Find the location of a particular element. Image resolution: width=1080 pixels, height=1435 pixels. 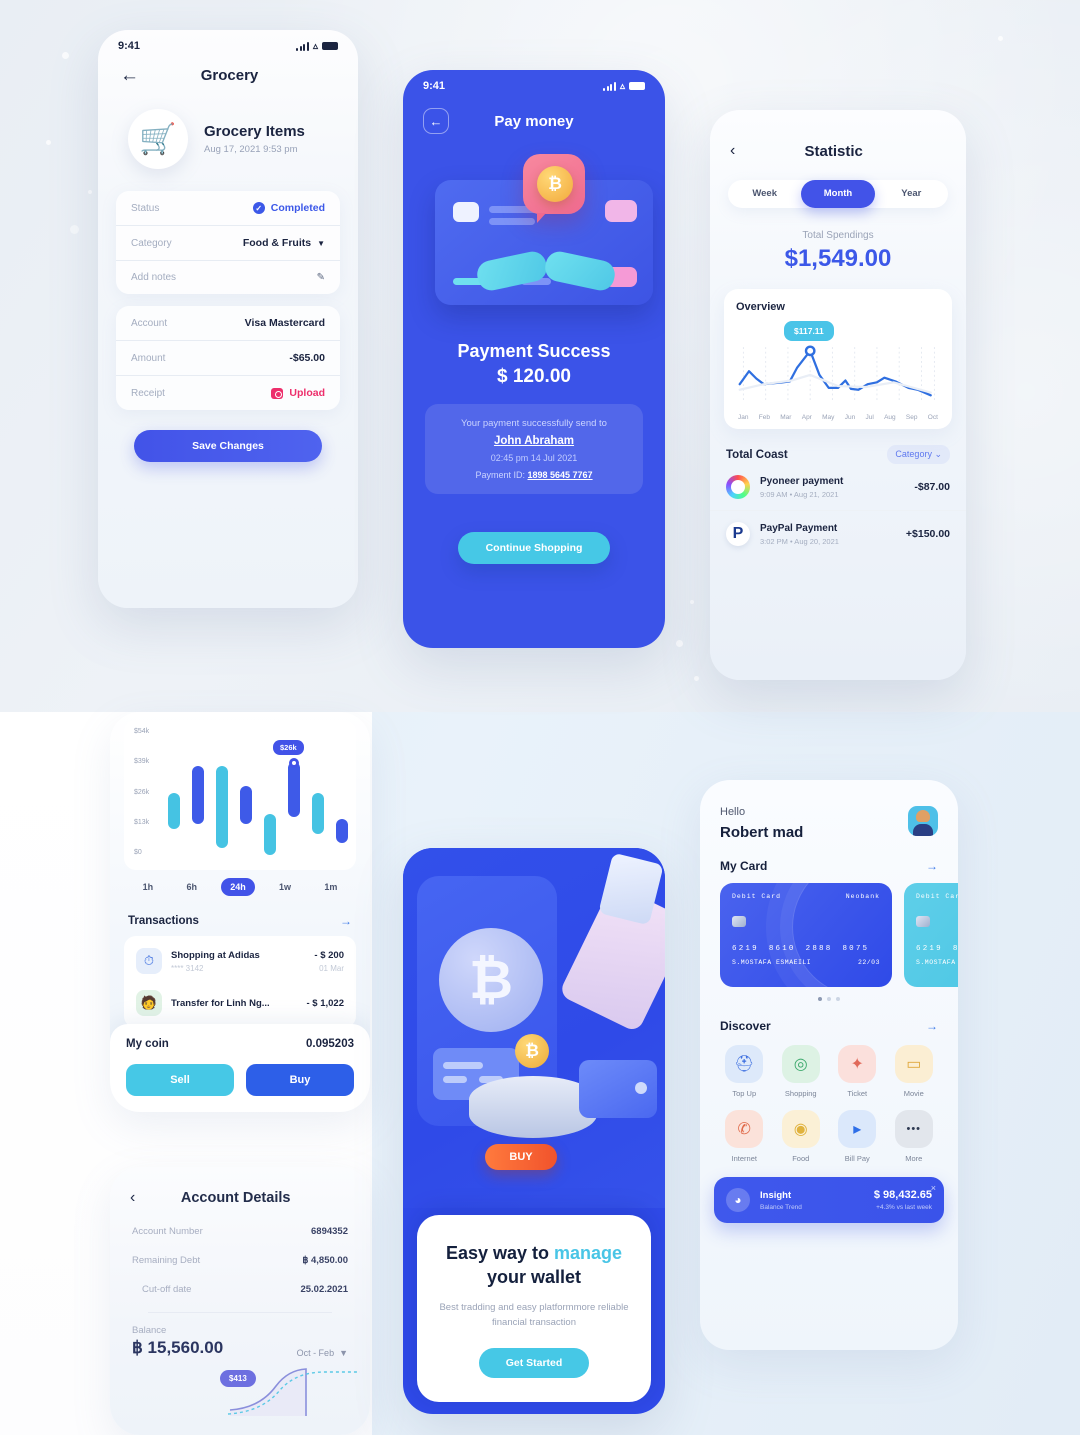

y-tick: $26k is located at coordinates (142, 792).